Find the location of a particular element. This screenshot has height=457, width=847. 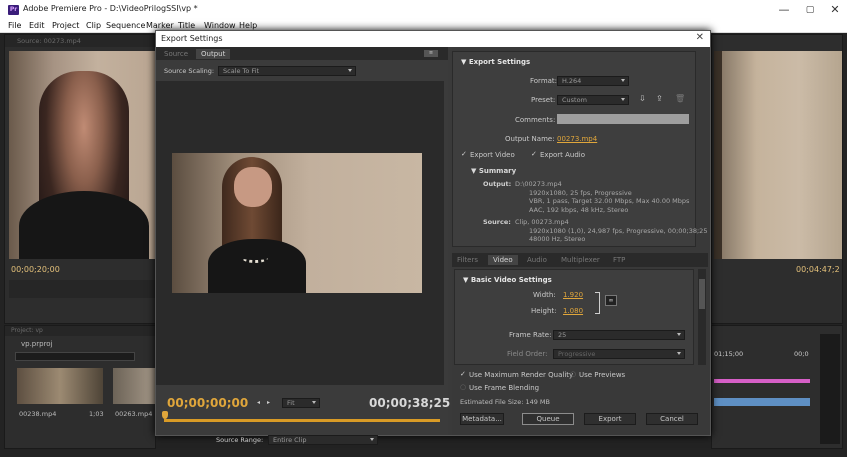

summary-output-line-1: D:\00273.mp4 is located at coordinates (538, 184).